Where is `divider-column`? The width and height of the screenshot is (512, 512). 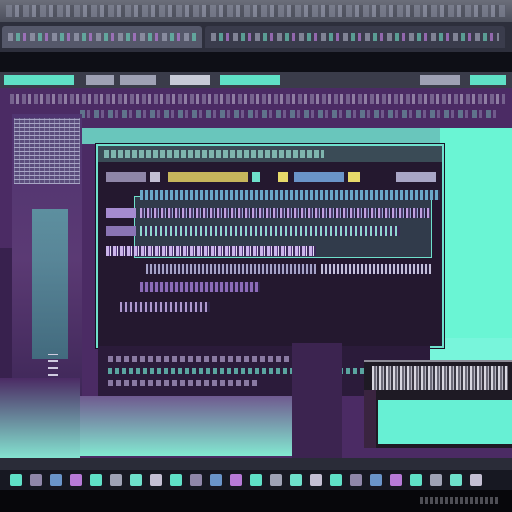
divider-column is located at coordinates (317, 403).